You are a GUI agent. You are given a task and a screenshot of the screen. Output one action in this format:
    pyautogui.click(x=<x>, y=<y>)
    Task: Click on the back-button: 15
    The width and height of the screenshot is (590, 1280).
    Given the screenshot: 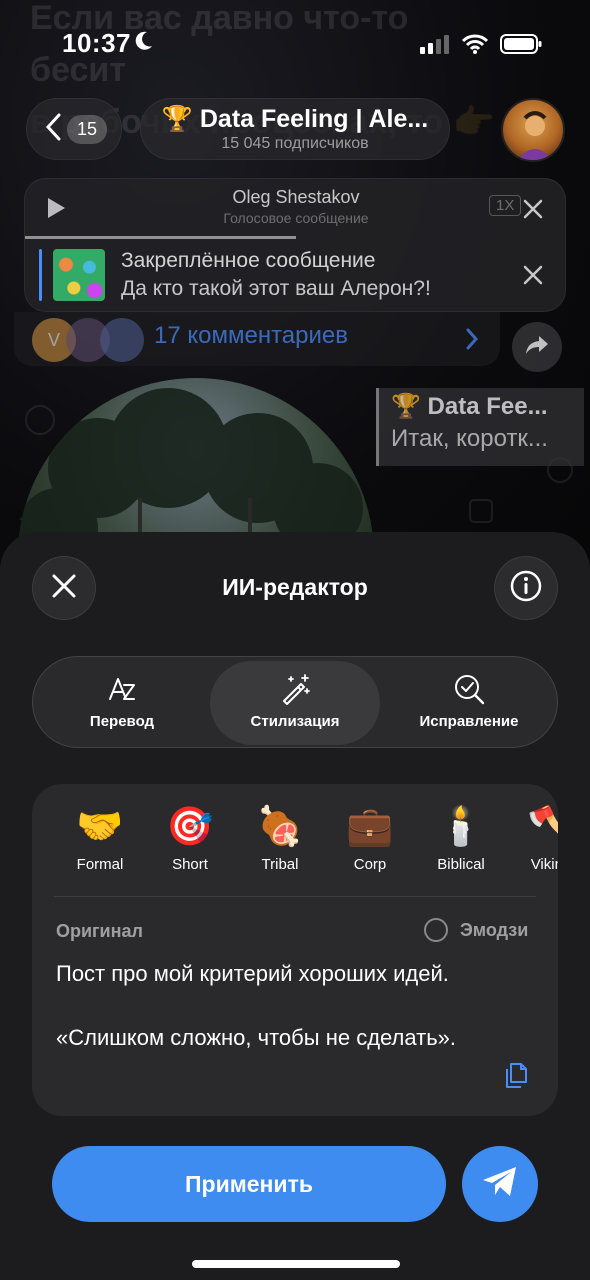 What is the action you would take?
    pyautogui.click(x=74, y=129)
    